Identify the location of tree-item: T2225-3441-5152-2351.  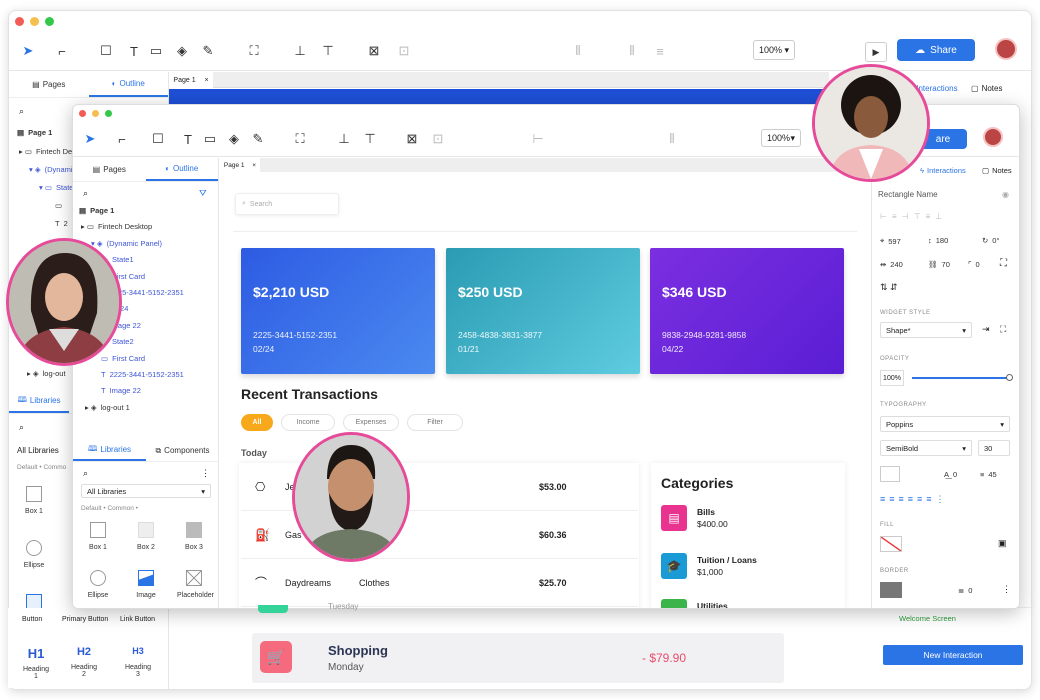
(142, 374).